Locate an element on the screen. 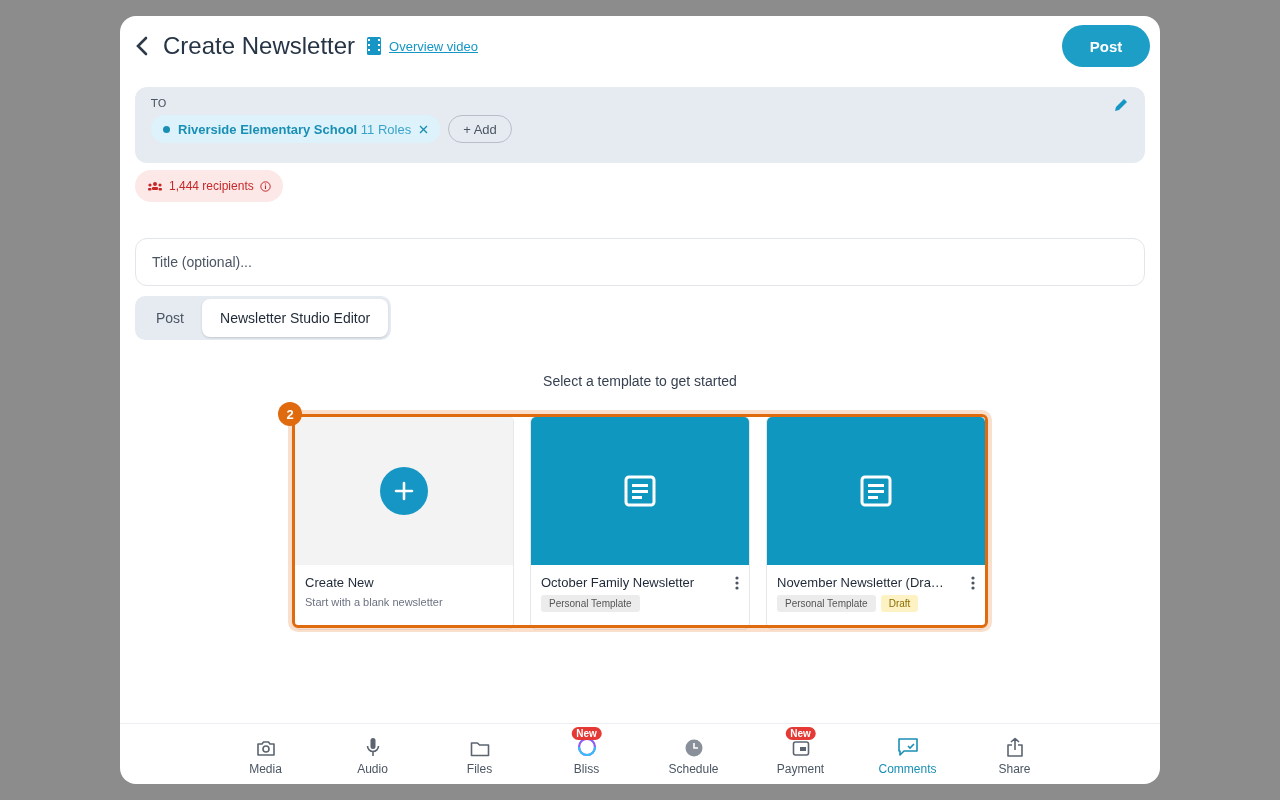 The image size is (1280, 800). step-number-badge: 2 is located at coordinates (290, 414).